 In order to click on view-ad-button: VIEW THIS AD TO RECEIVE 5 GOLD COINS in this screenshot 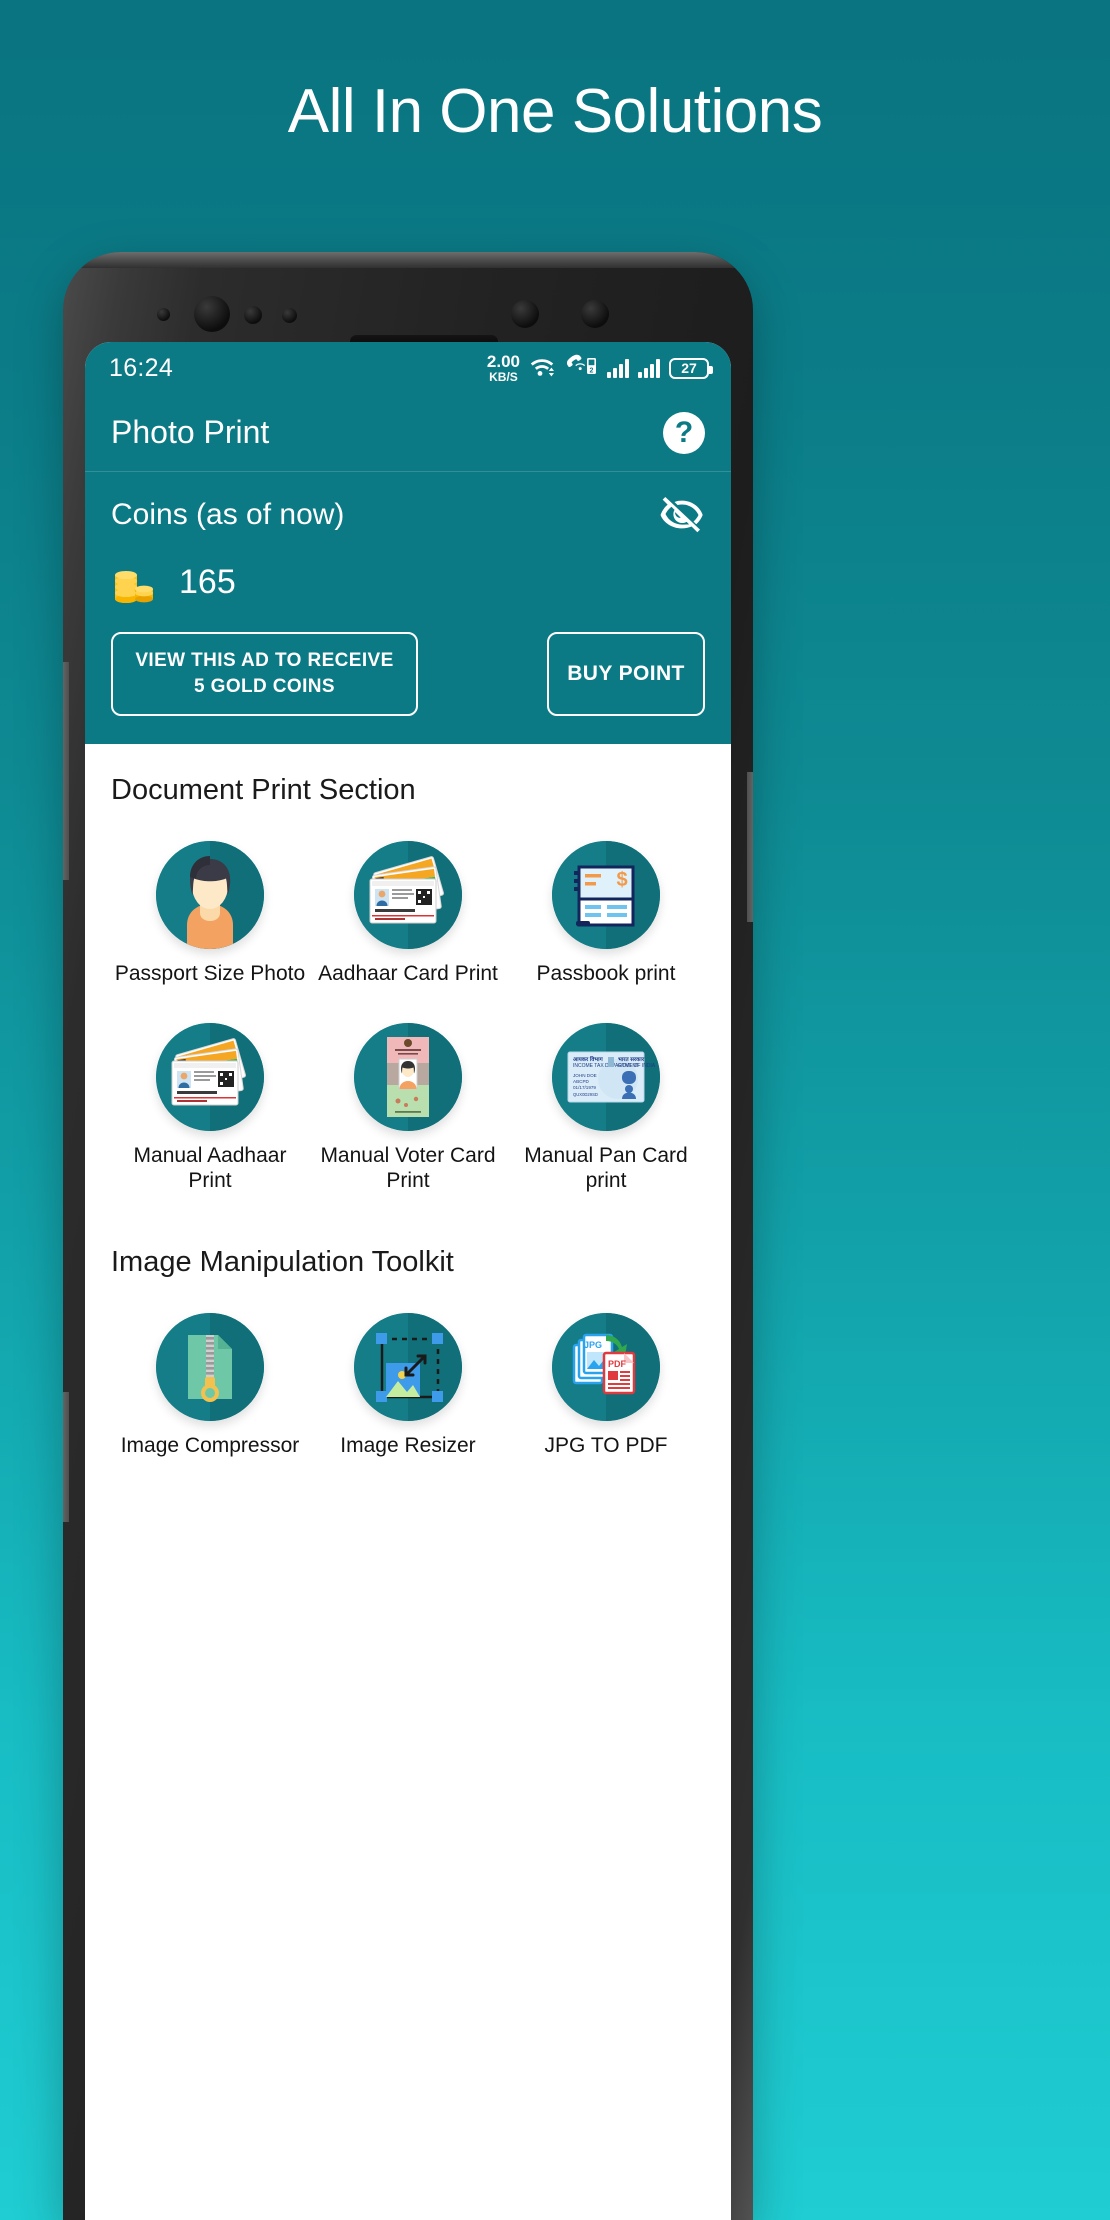, I will do `click(264, 674)`.